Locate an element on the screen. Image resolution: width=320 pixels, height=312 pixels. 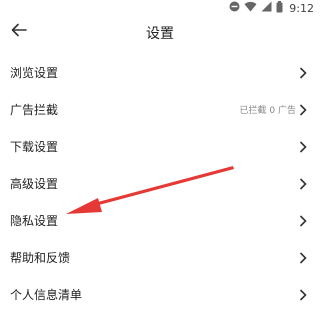
signal-icon is located at coordinates (266, 8).